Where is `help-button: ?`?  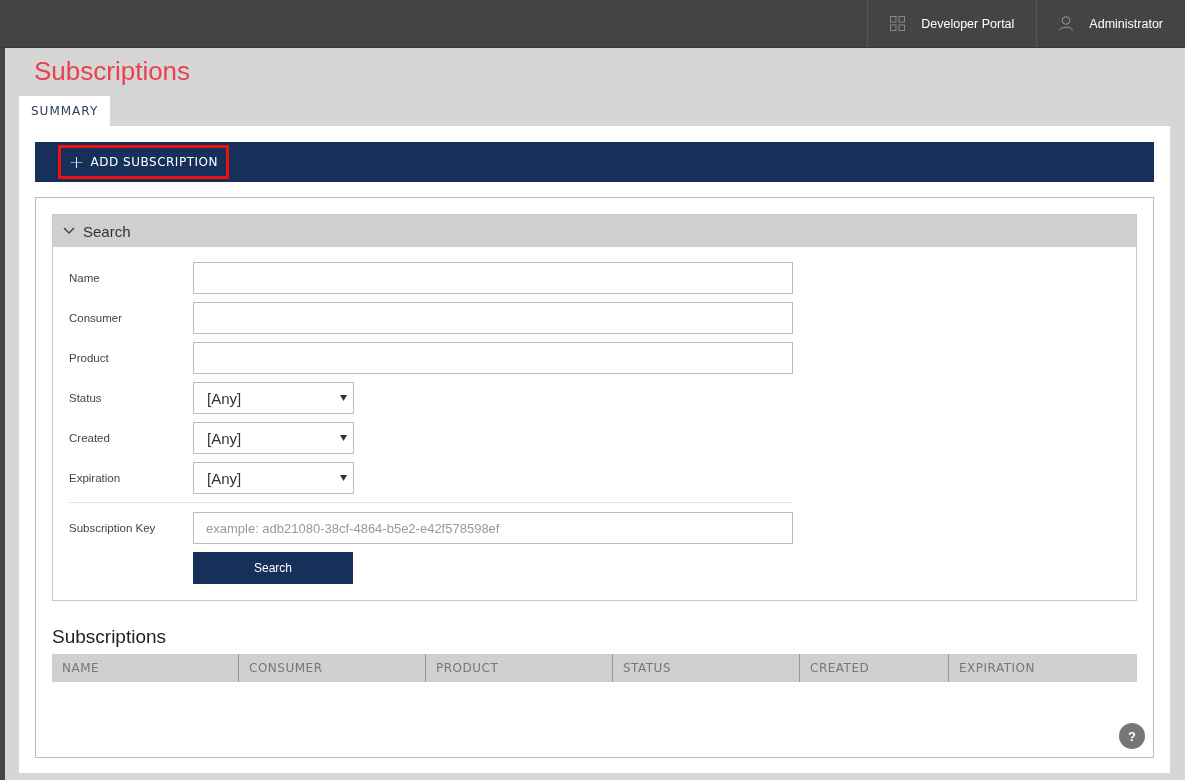
help-button: ? is located at coordinates (1132, 736).